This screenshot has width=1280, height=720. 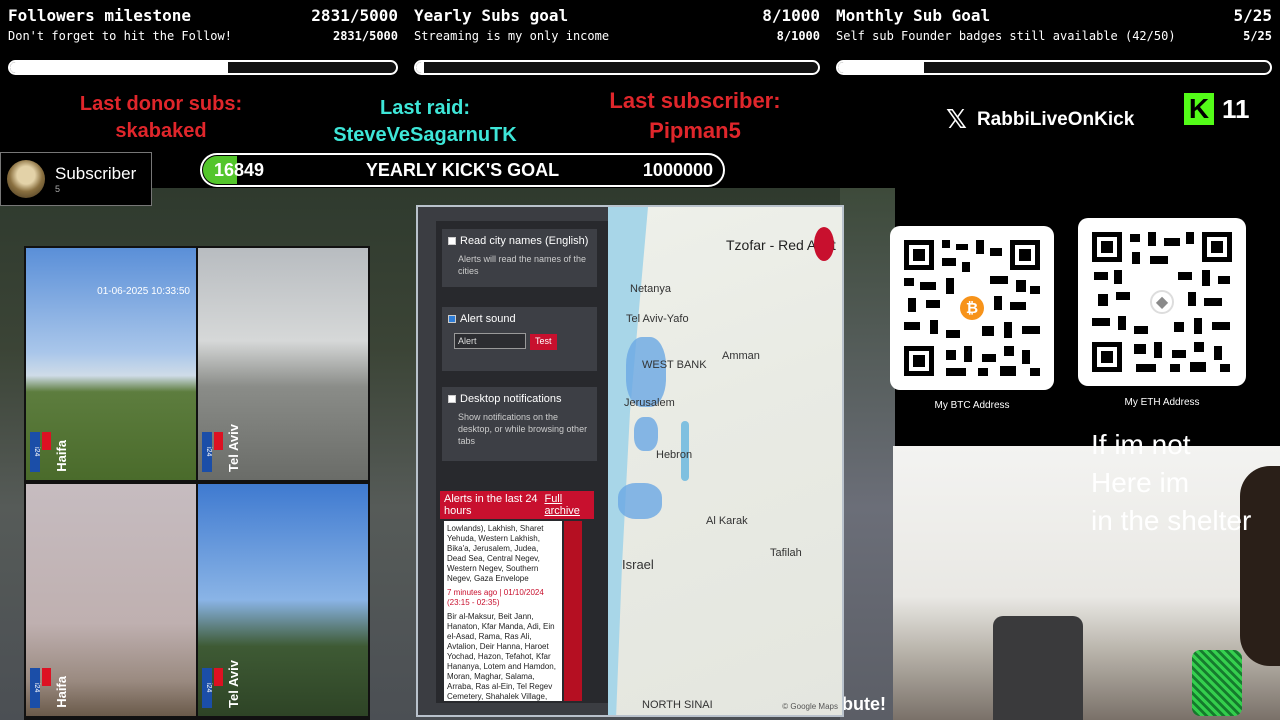 I want to click on background-text: bute!, so click(x=864, y=704).